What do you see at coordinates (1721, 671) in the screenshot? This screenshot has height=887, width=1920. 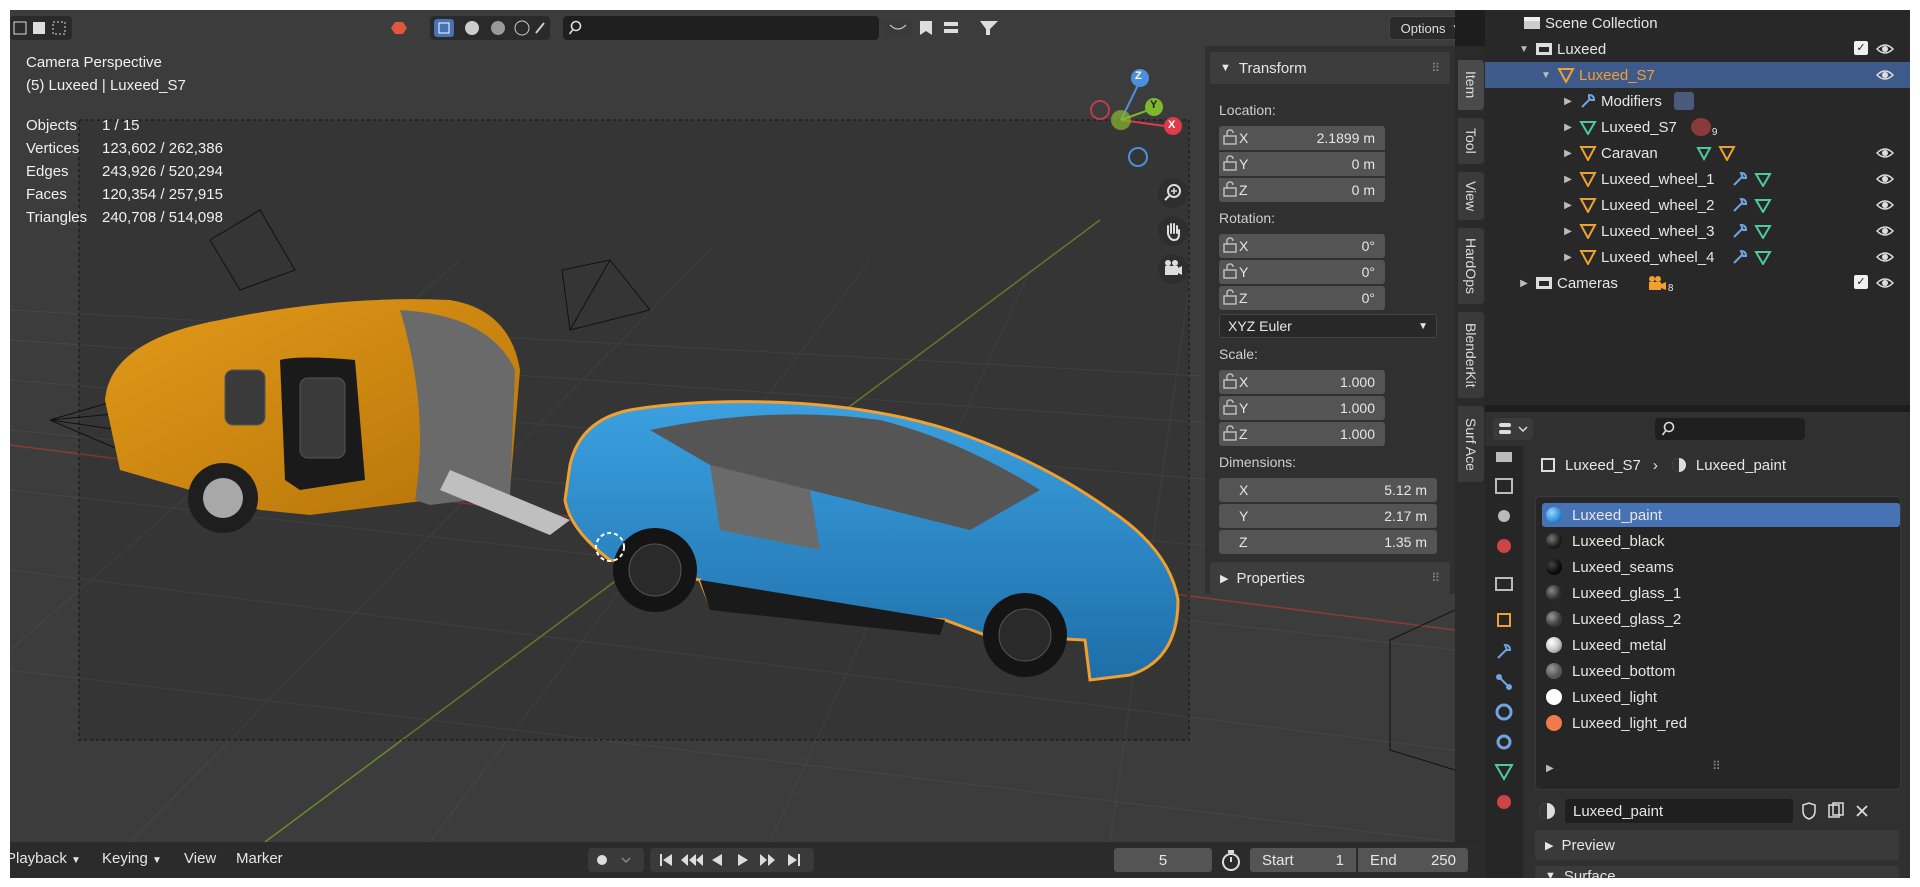 I see `list-item: Luxeed_bottom` at bounding box center [1721, 671].